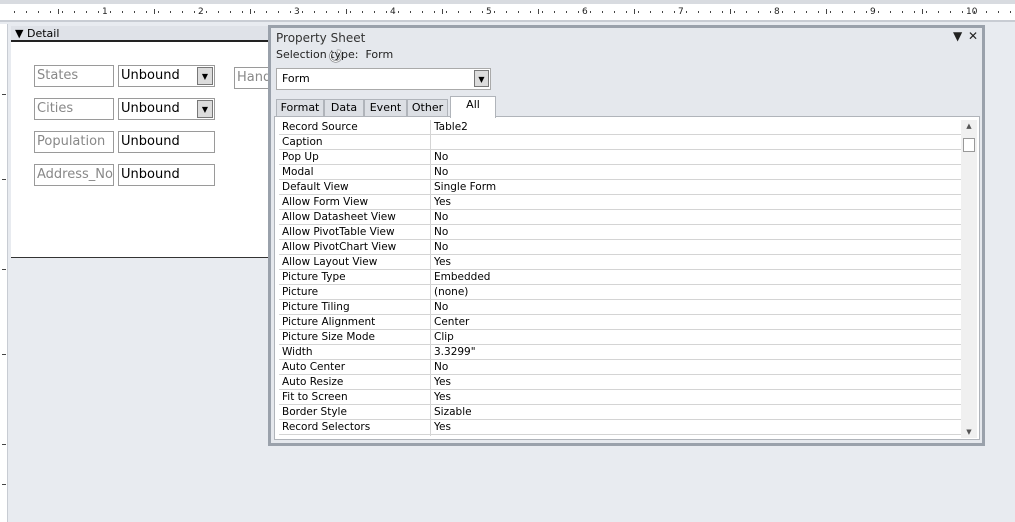  I want to click on detail-label: Detail, so click(43, 33).